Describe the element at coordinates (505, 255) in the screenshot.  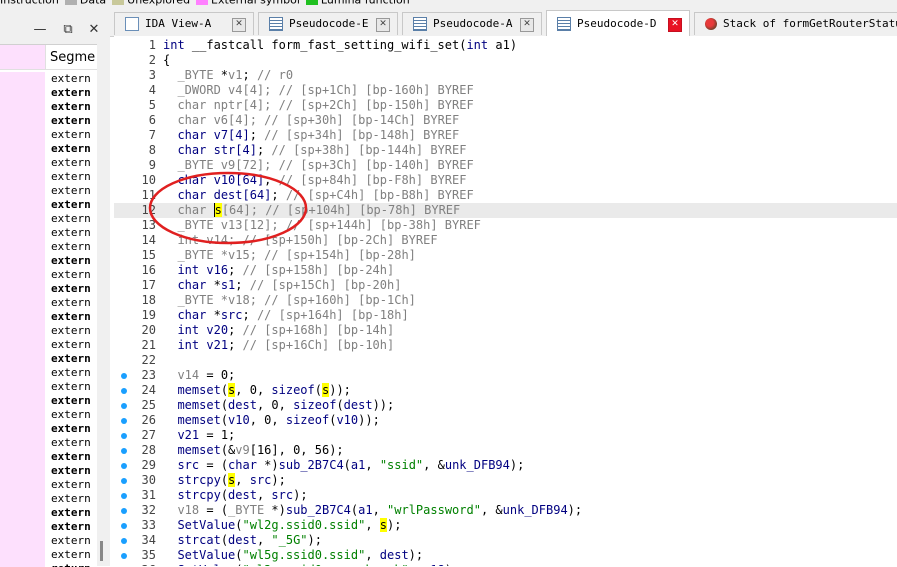
I see `code-line: 15 _BYTE *v15; // [sp+154h] [bp-28h]` at that location.